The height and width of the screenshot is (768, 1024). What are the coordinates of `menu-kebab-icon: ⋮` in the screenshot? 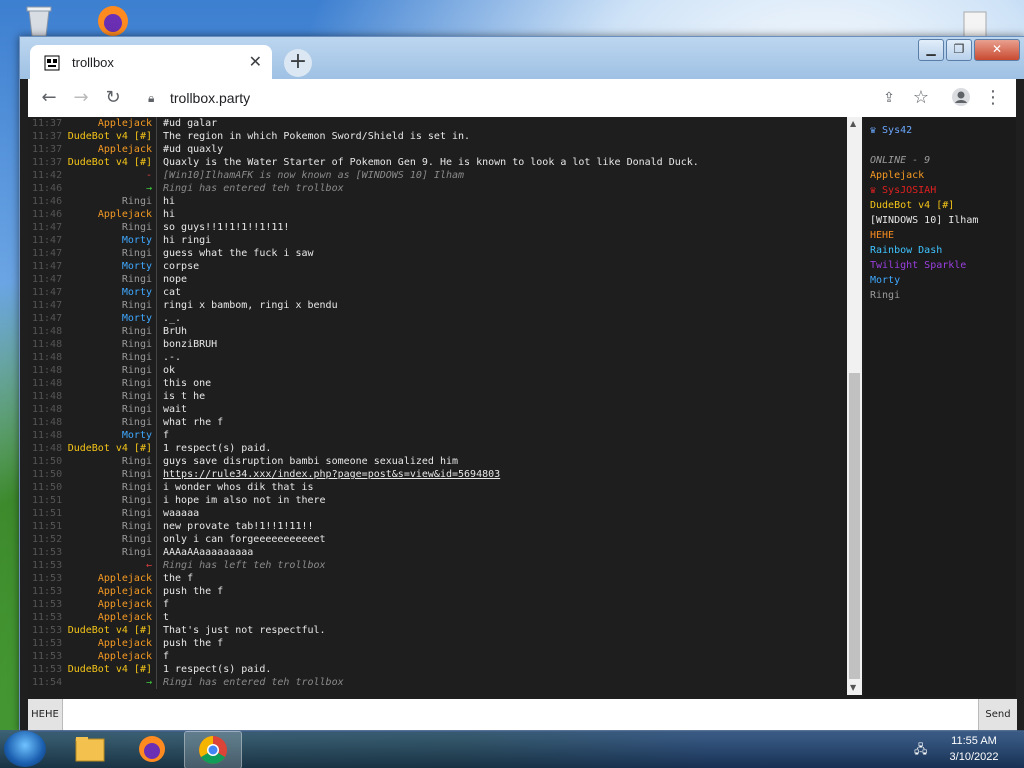 It's located at (993, 98).